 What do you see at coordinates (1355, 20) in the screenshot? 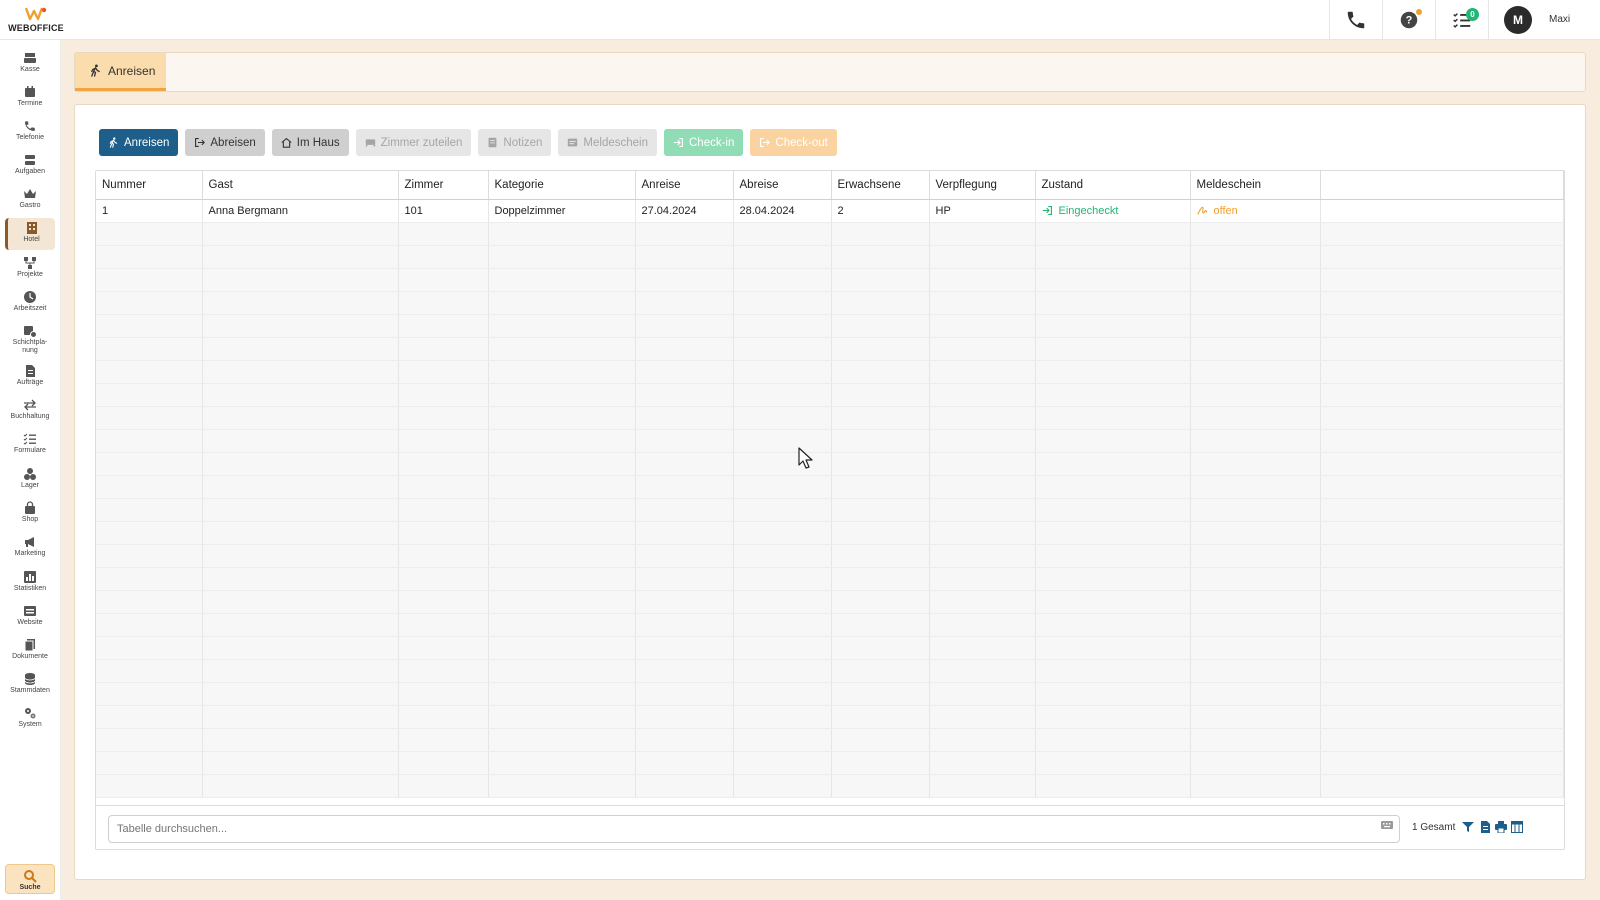
I see `phone-button` at bounding box center [1355, 20].